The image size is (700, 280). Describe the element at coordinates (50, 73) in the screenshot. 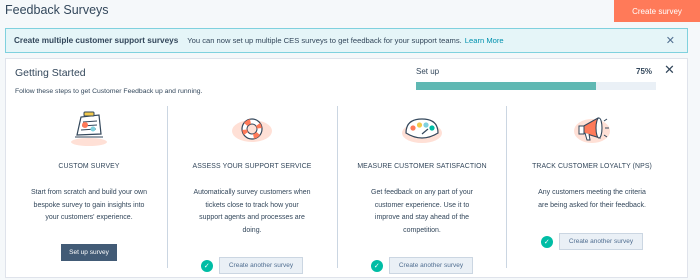

I see `getting-started-title: Getting Started` at that location.